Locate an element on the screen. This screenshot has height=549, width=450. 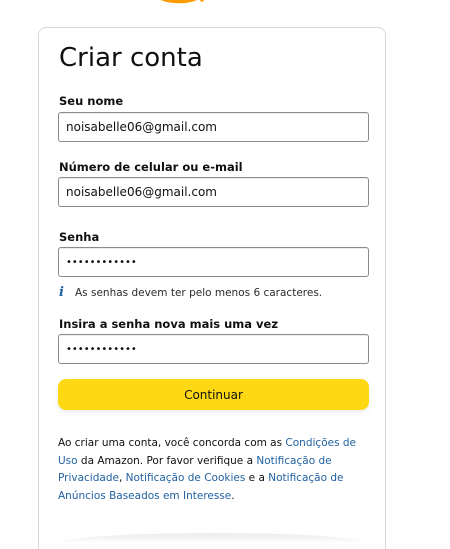
legal-text-4: e a is located at coordinates (257, 478).